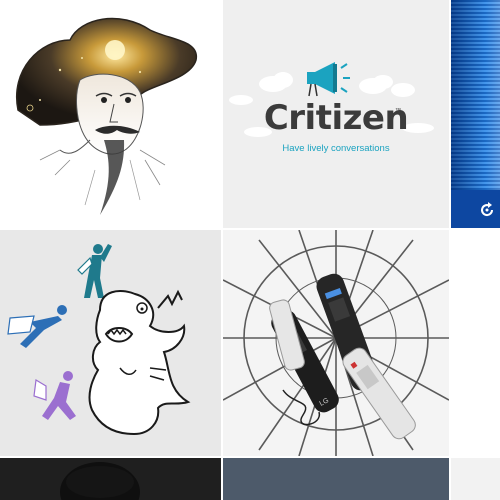  Describe the element at coordinates (475, 209) in the screenshot. I see `tile-footer-bar` at that location.